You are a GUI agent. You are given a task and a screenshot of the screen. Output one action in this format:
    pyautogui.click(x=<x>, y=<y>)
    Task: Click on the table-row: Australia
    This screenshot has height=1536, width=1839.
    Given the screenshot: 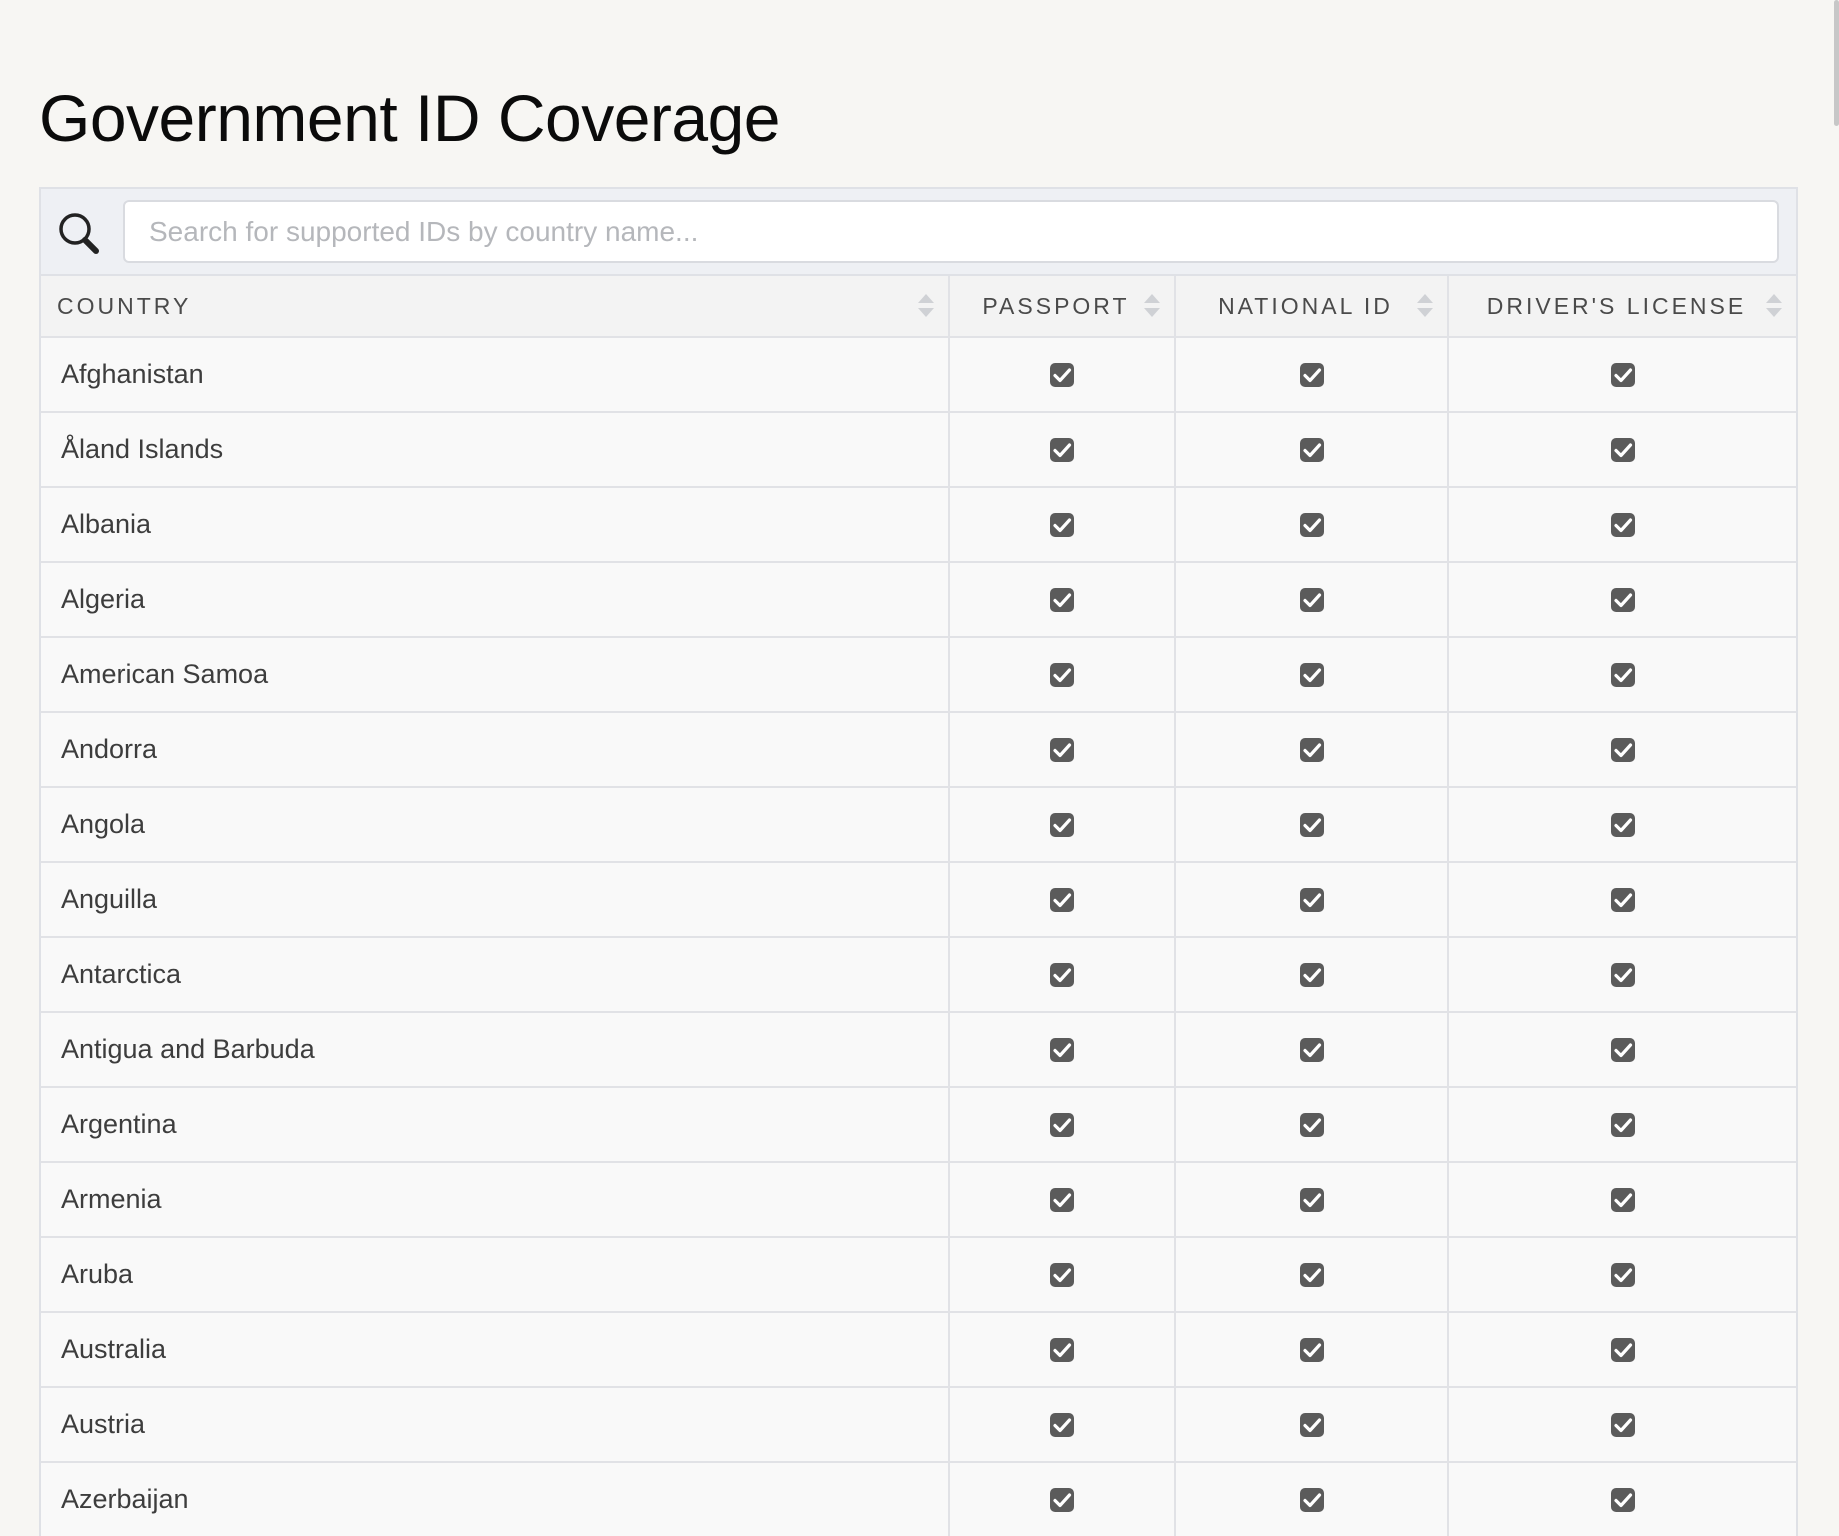 What is the action you would take?
    pyautogui.click(x=918, y=1350)
    